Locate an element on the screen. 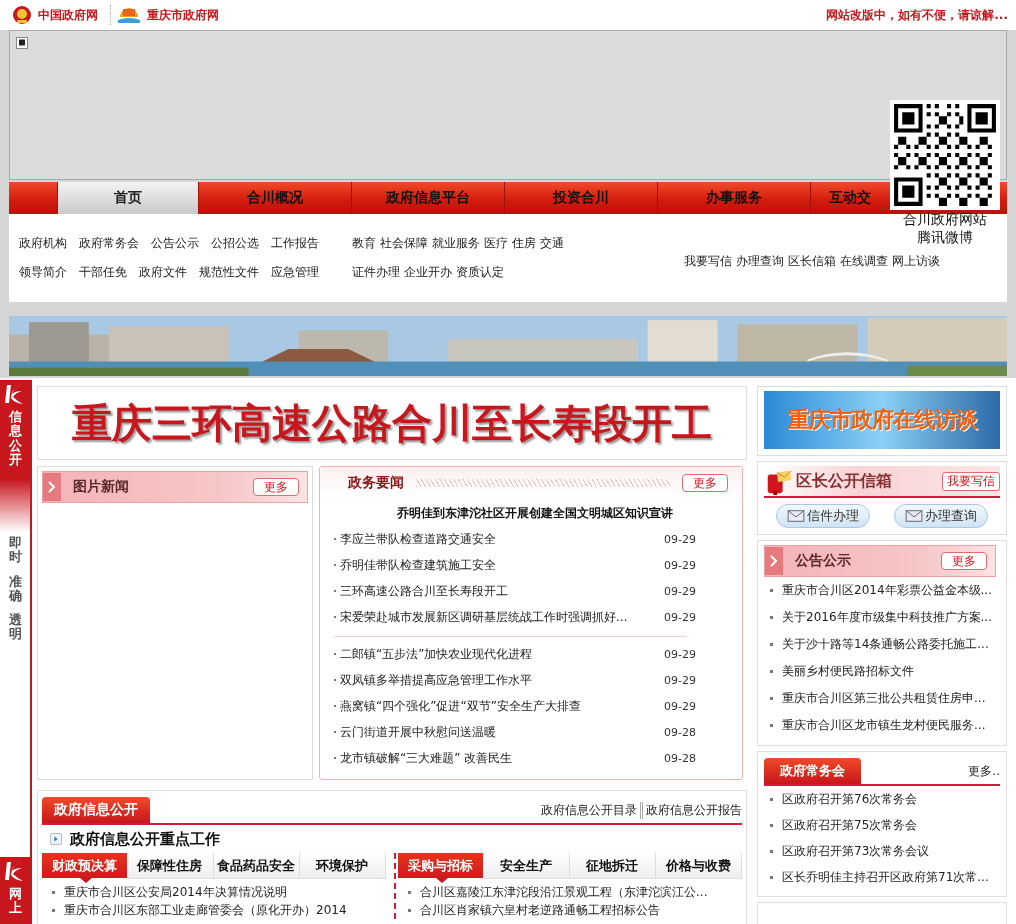 The width and height of the screenshot is (1016, 924). quick-link: 教育 is located at coordinates (363, 243).